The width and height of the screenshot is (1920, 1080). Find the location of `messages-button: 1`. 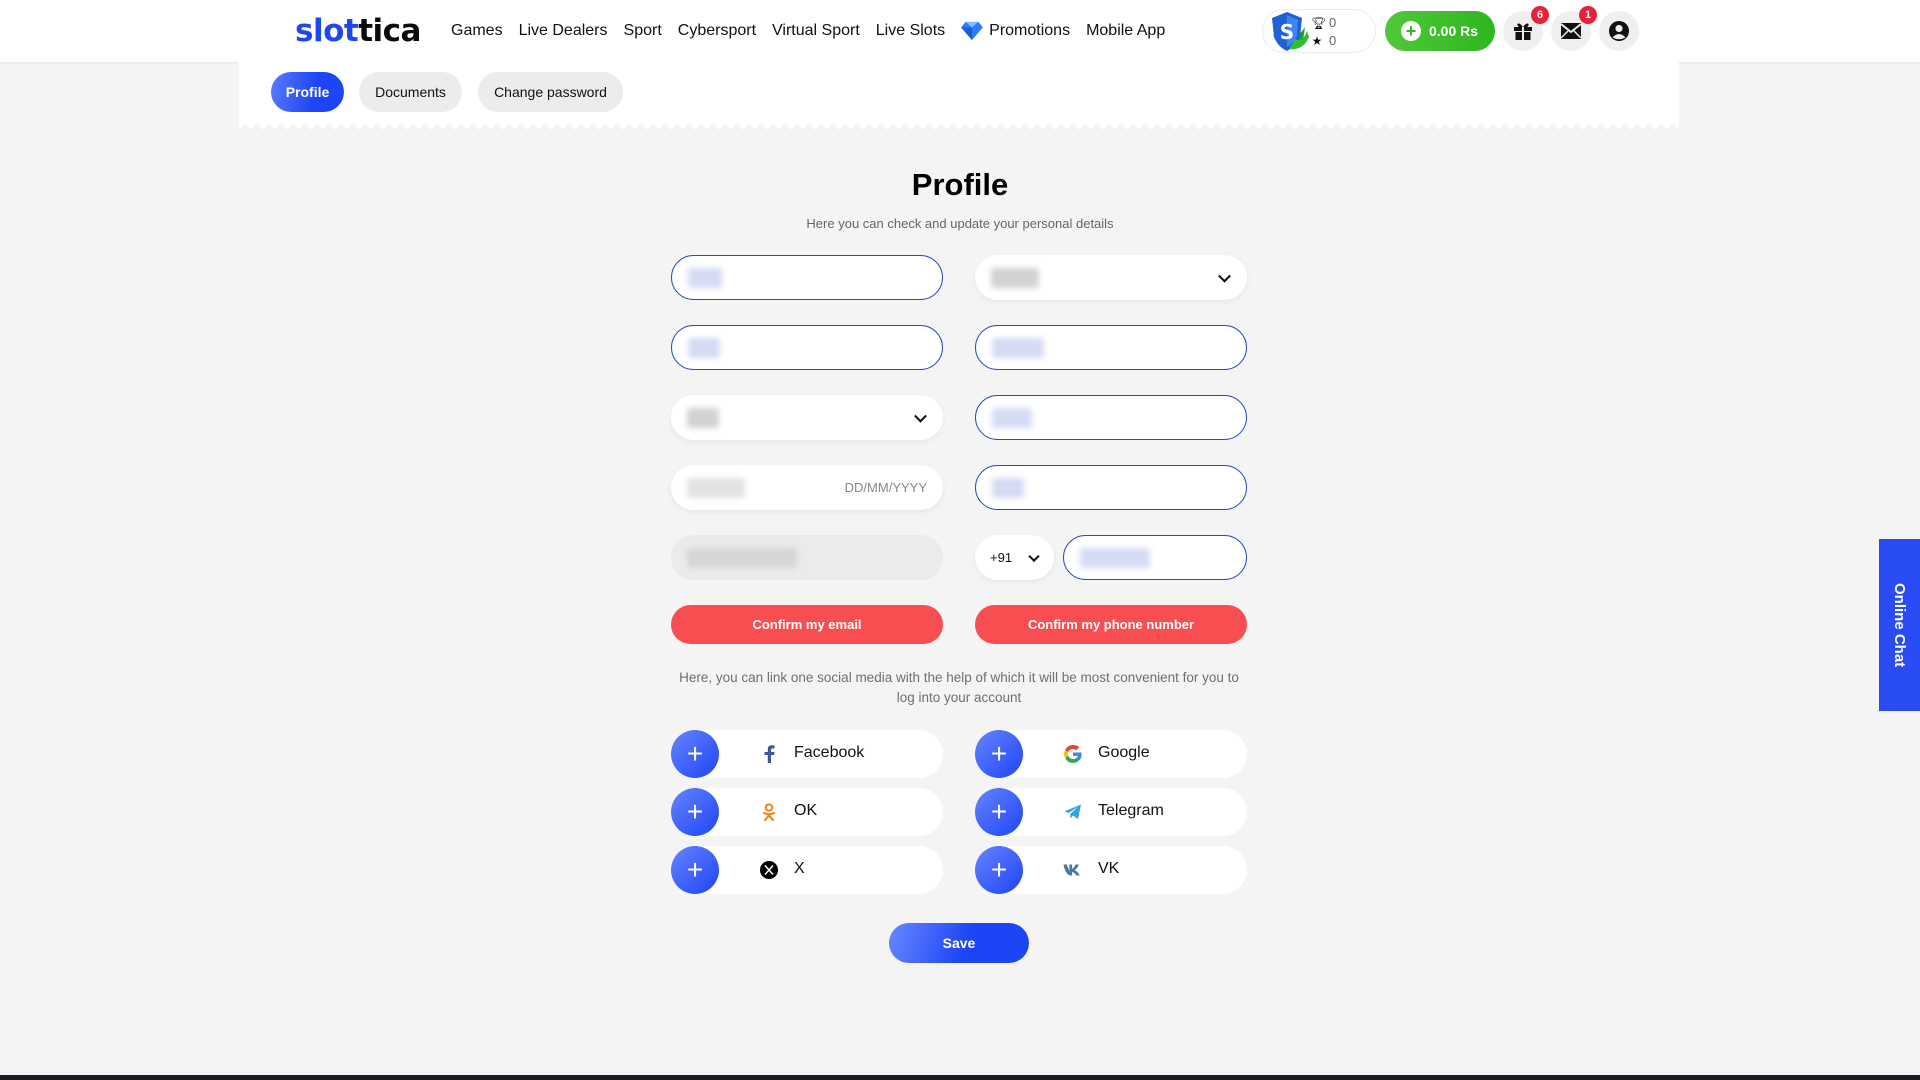

messages-button: 1 is located at coordinates (1574, 28).